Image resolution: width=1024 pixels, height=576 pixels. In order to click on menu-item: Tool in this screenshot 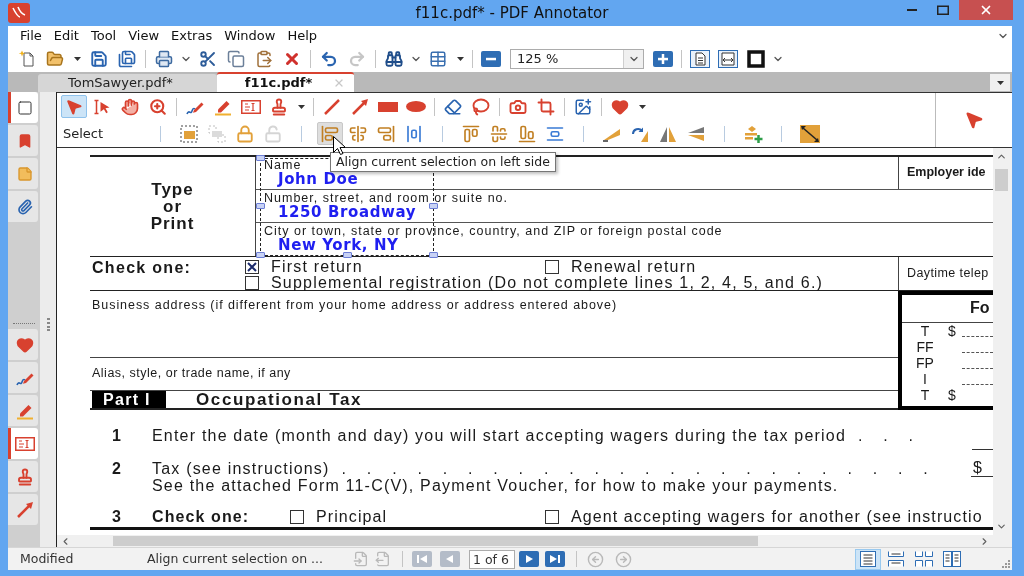, I will do `click(103, 36)`.